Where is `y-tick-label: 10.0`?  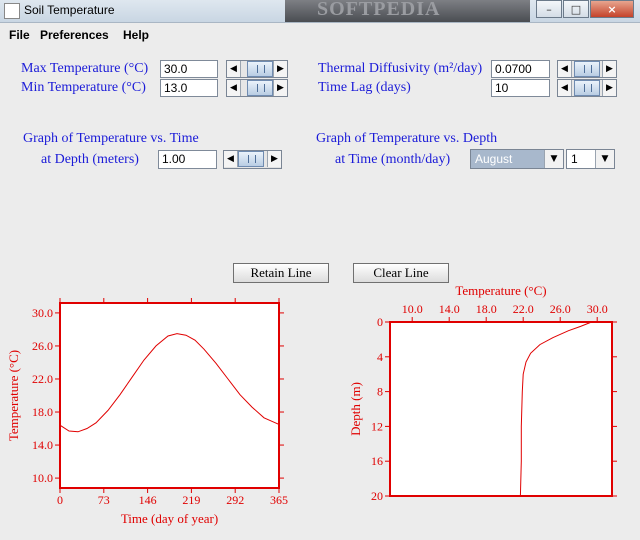
y-tick-label: 10.0 is located at coordinates (42, 478).